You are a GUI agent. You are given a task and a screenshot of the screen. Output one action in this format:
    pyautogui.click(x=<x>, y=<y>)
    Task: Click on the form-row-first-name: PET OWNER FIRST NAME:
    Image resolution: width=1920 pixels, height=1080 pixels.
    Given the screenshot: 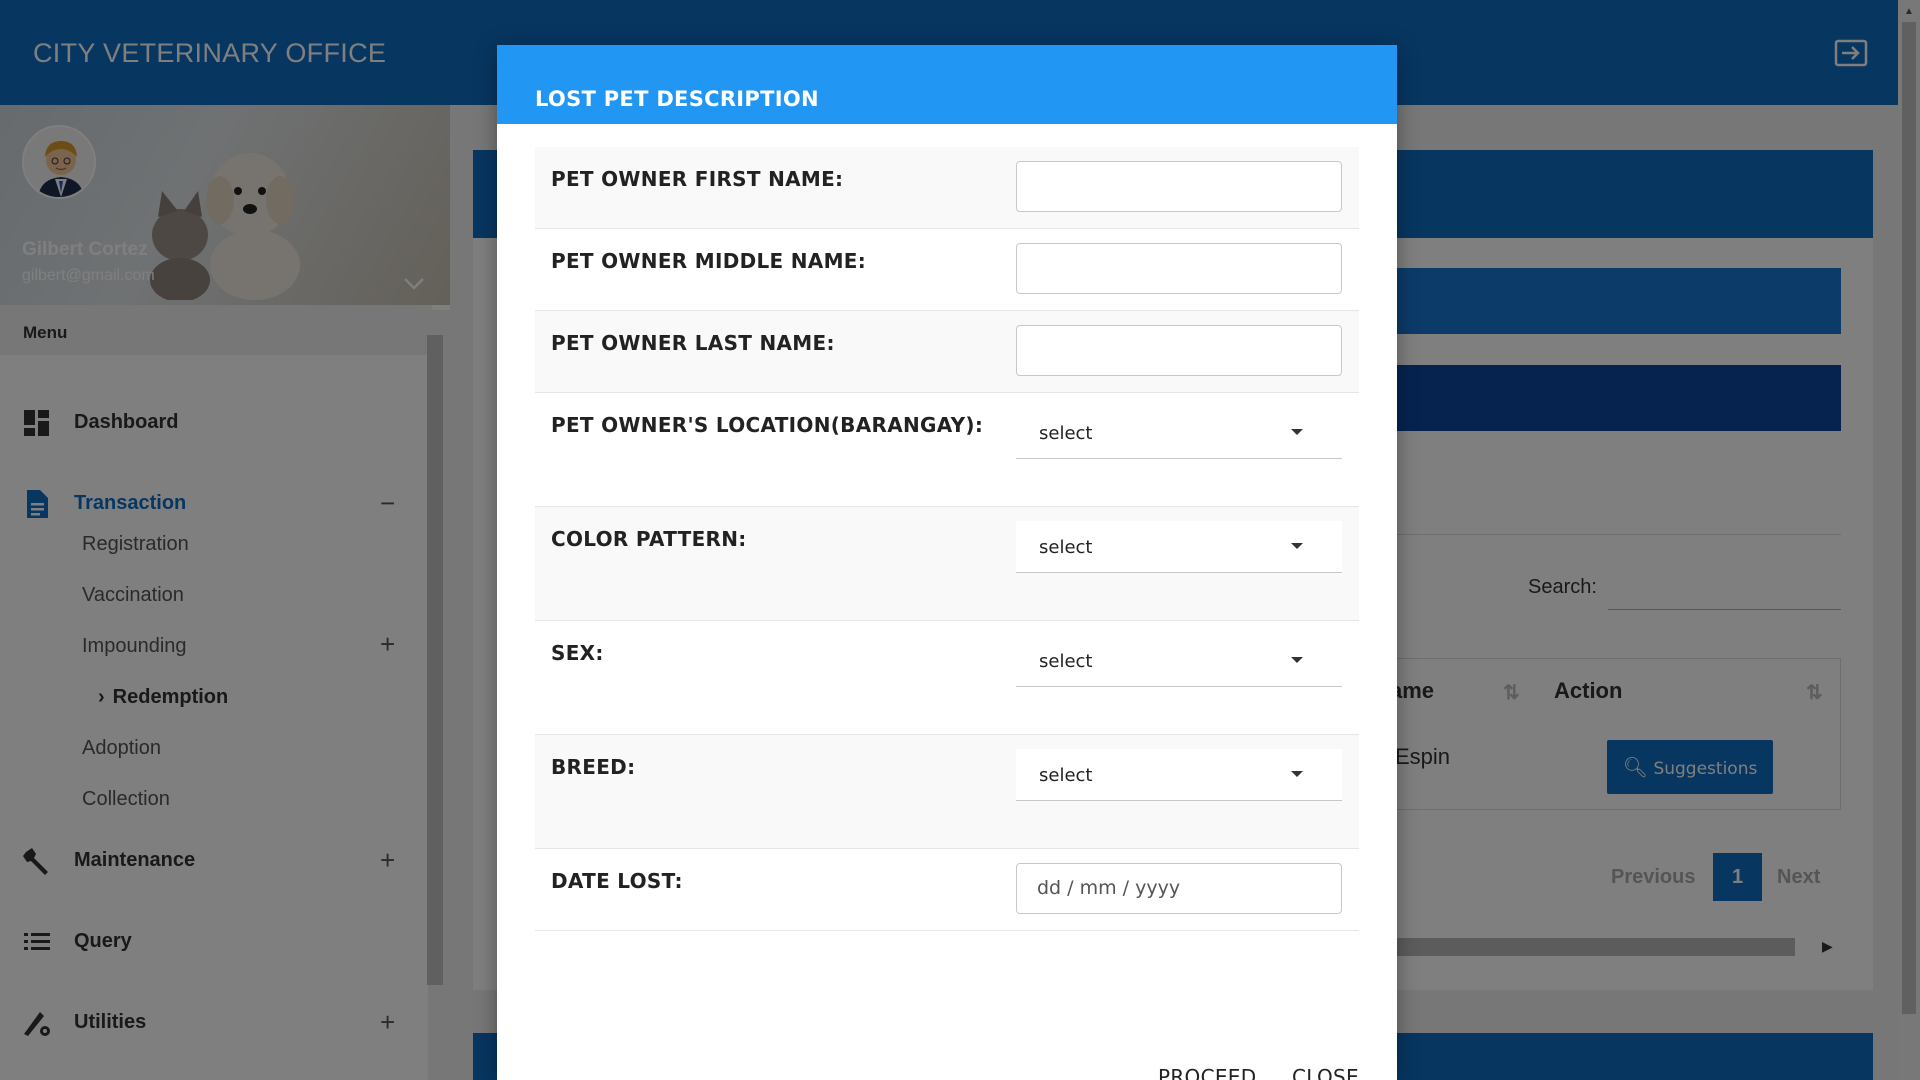 What is the action you would take?
    pyautogui.click(x=947, y=188)
    